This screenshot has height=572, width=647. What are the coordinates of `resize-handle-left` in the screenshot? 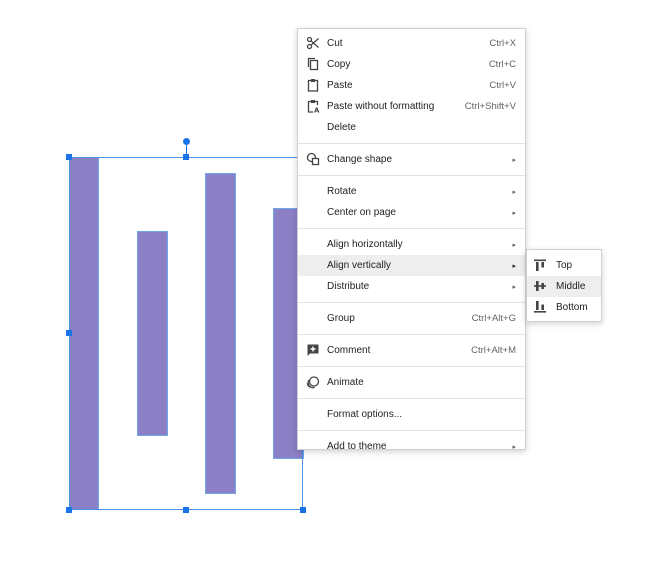 It's located at (69, 333).